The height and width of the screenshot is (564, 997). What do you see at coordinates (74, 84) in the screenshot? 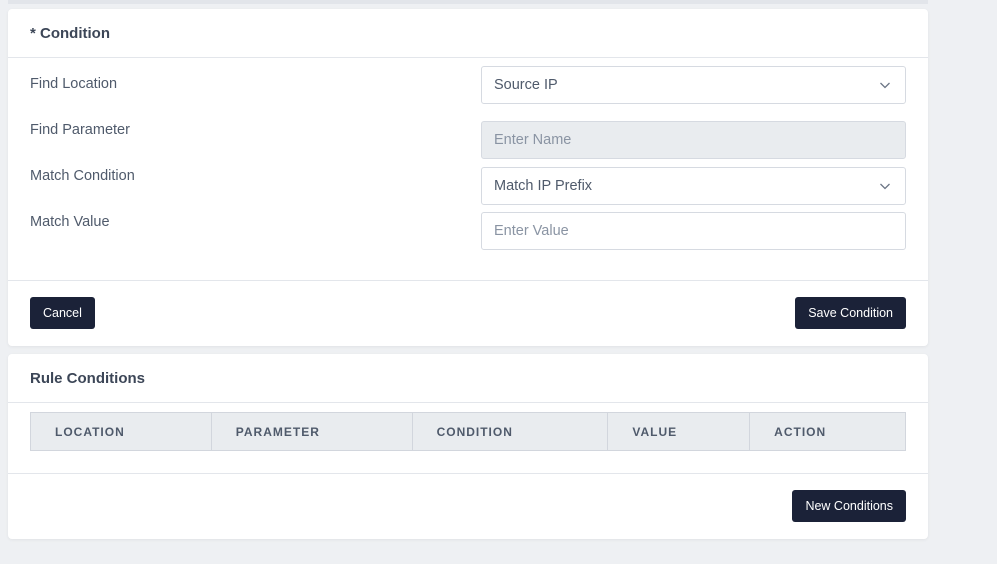
I see `find-location-label: Find Location` at bounding box center [74, 84].